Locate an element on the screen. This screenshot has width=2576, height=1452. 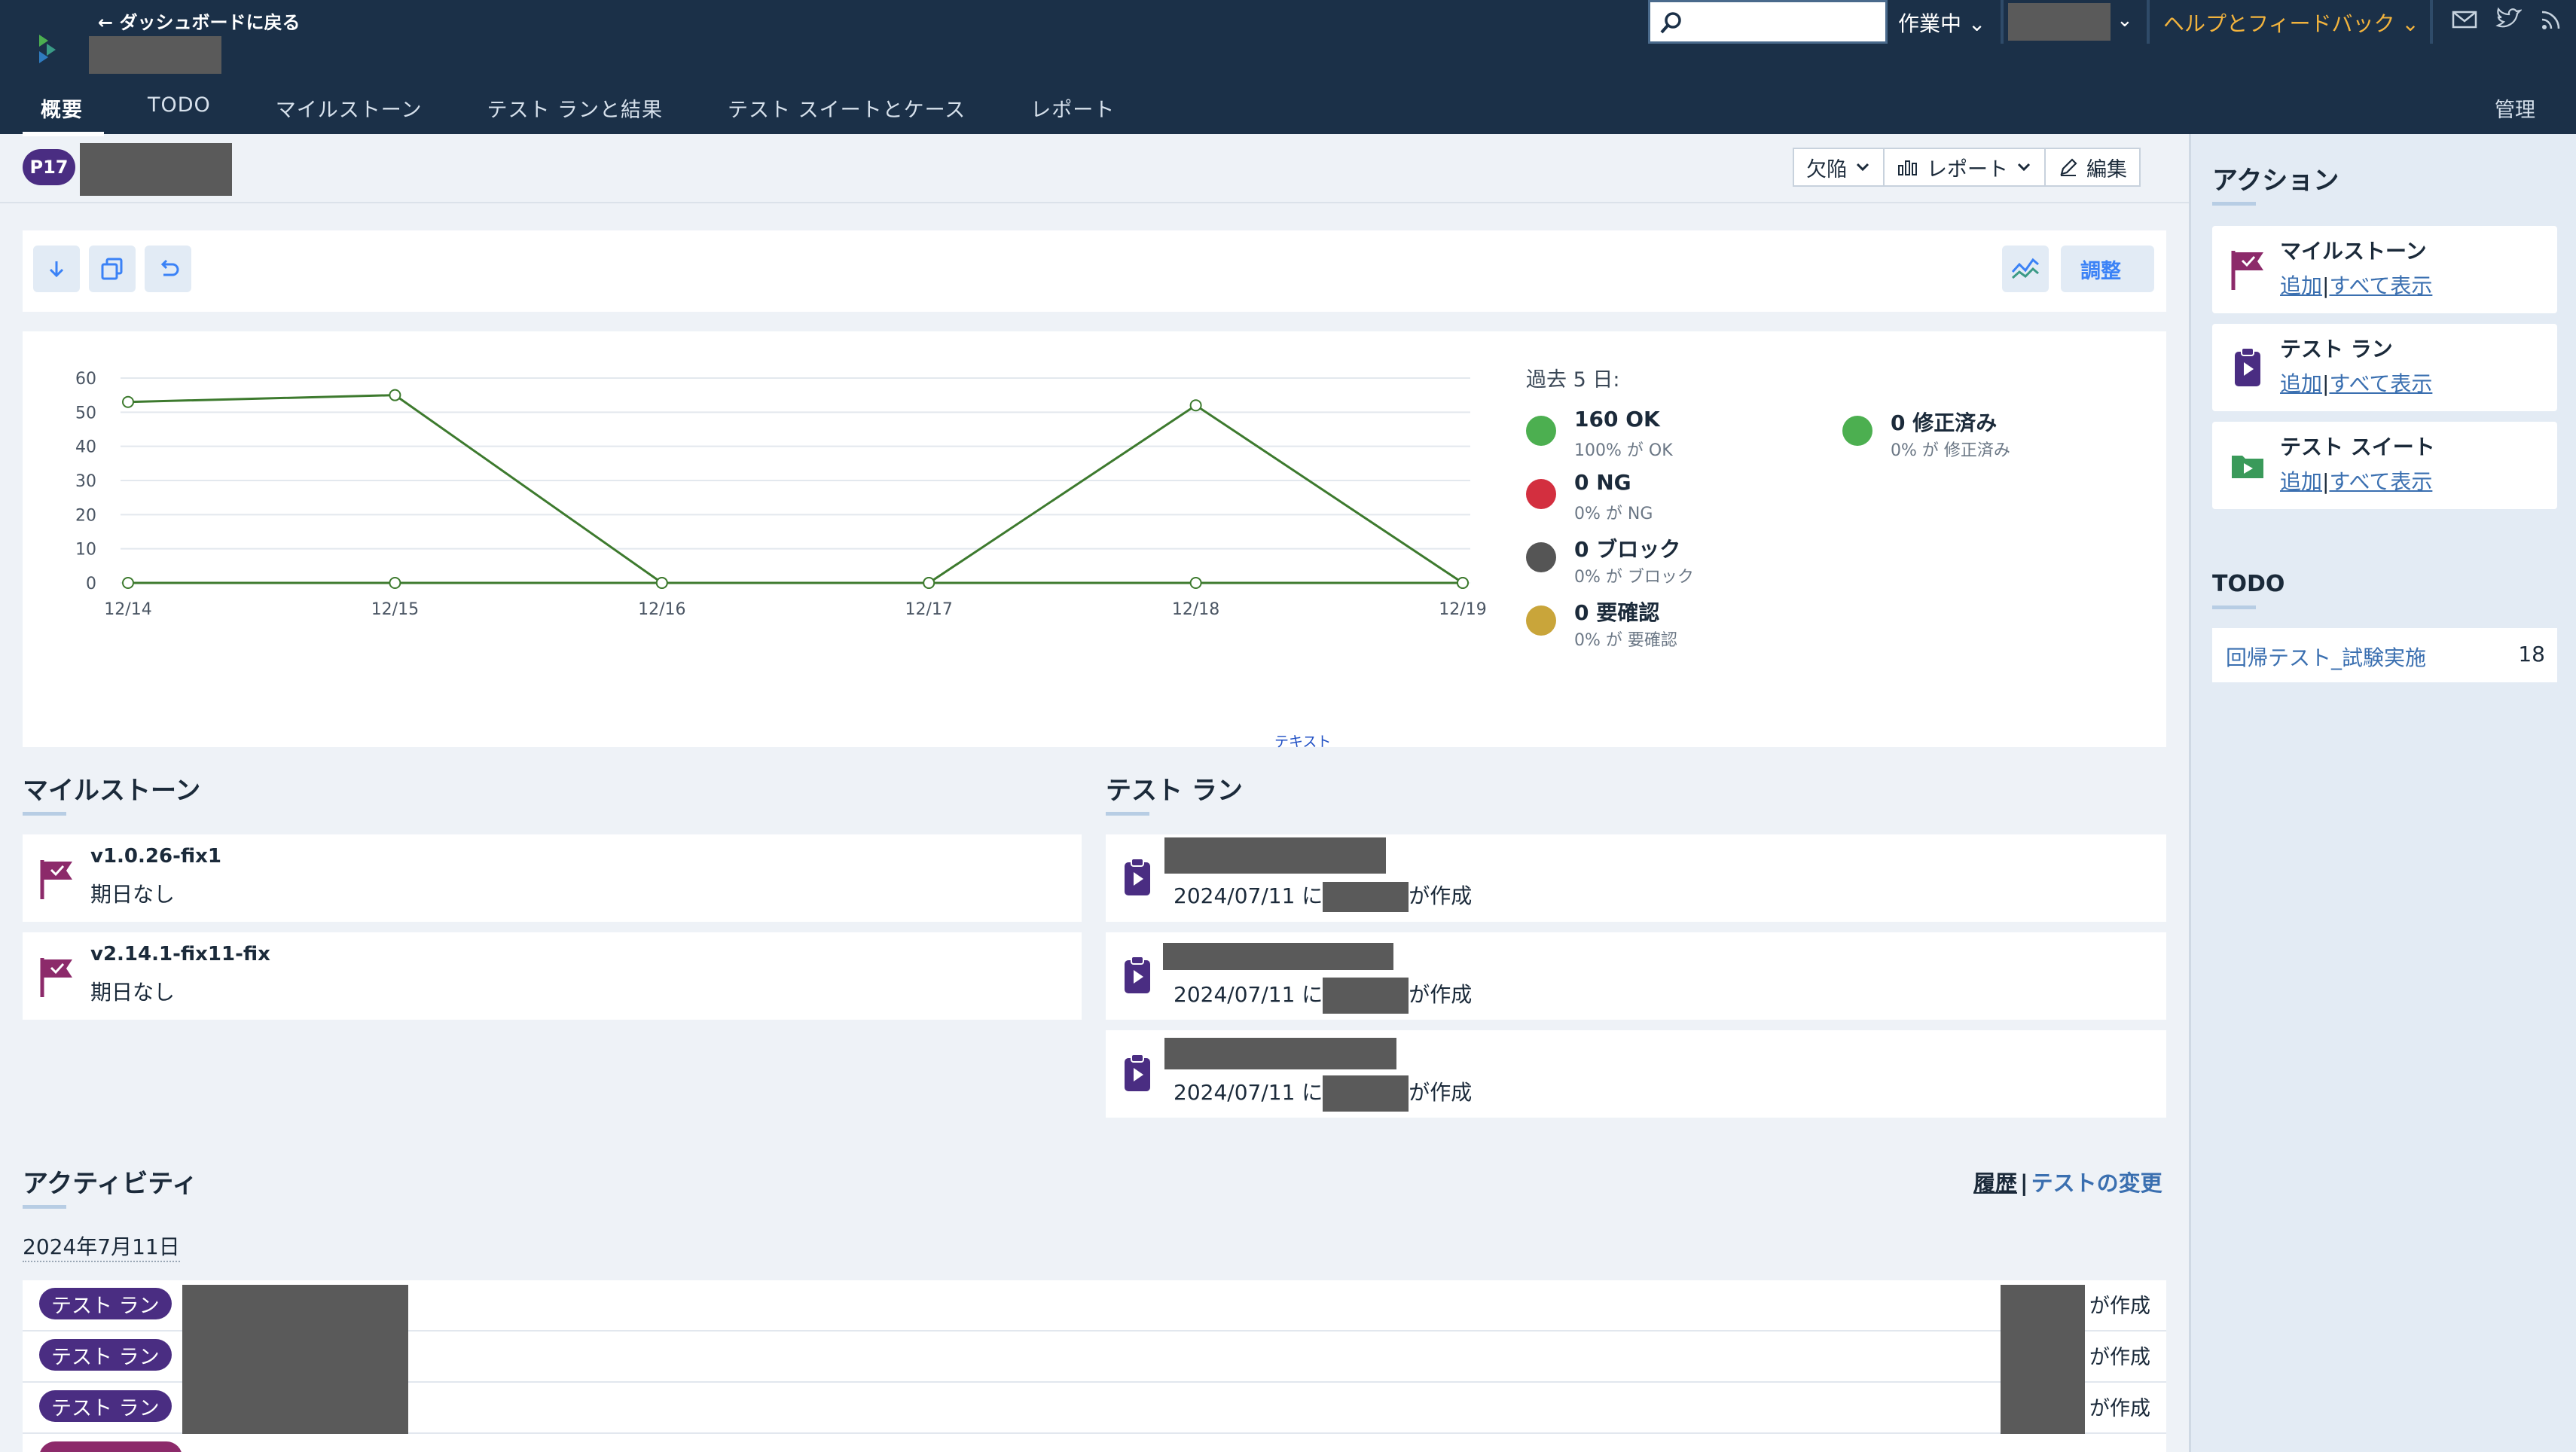
status-dropdown: 作業中 ⌄ is located at coordinates (1942, 23).